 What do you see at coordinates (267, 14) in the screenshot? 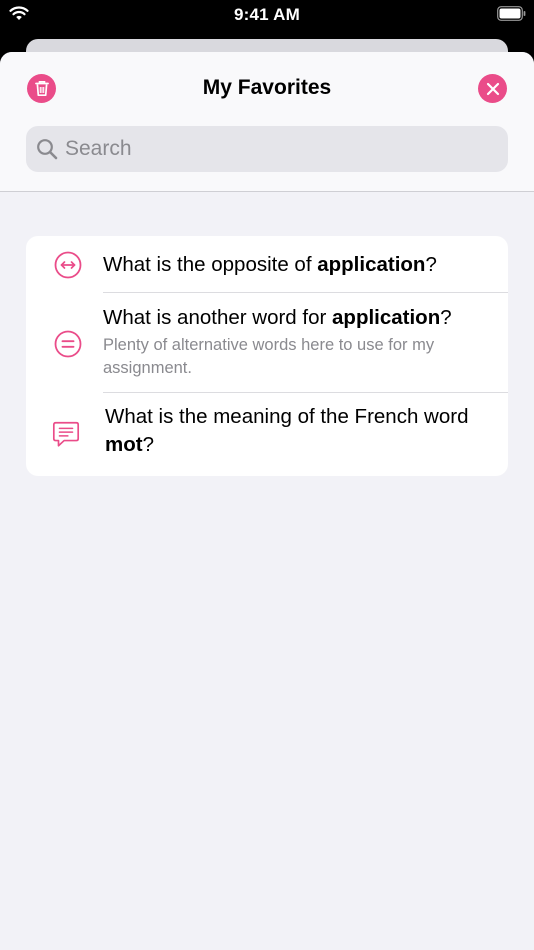
I see `status-time: 9:41 AM` at bounding box center [267, 14].